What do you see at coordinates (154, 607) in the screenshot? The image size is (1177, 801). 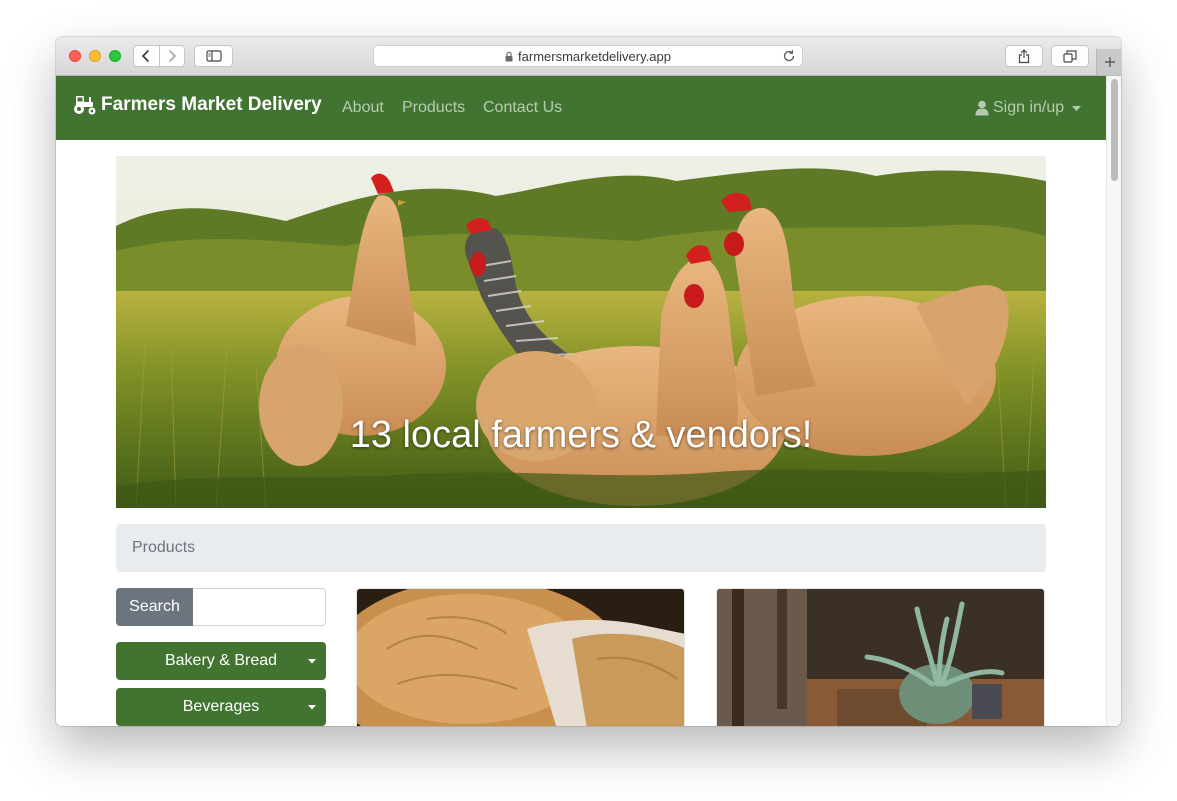 I see `search-label: Search` at bounding box center [154, 607].